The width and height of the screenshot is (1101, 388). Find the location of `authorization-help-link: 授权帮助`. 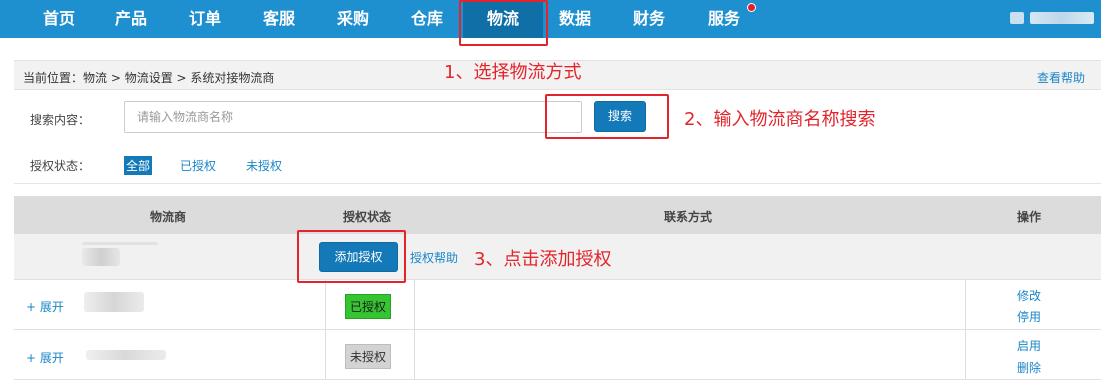

authorization-help-link: 授权帮助 is located at coordinates (434, 257).